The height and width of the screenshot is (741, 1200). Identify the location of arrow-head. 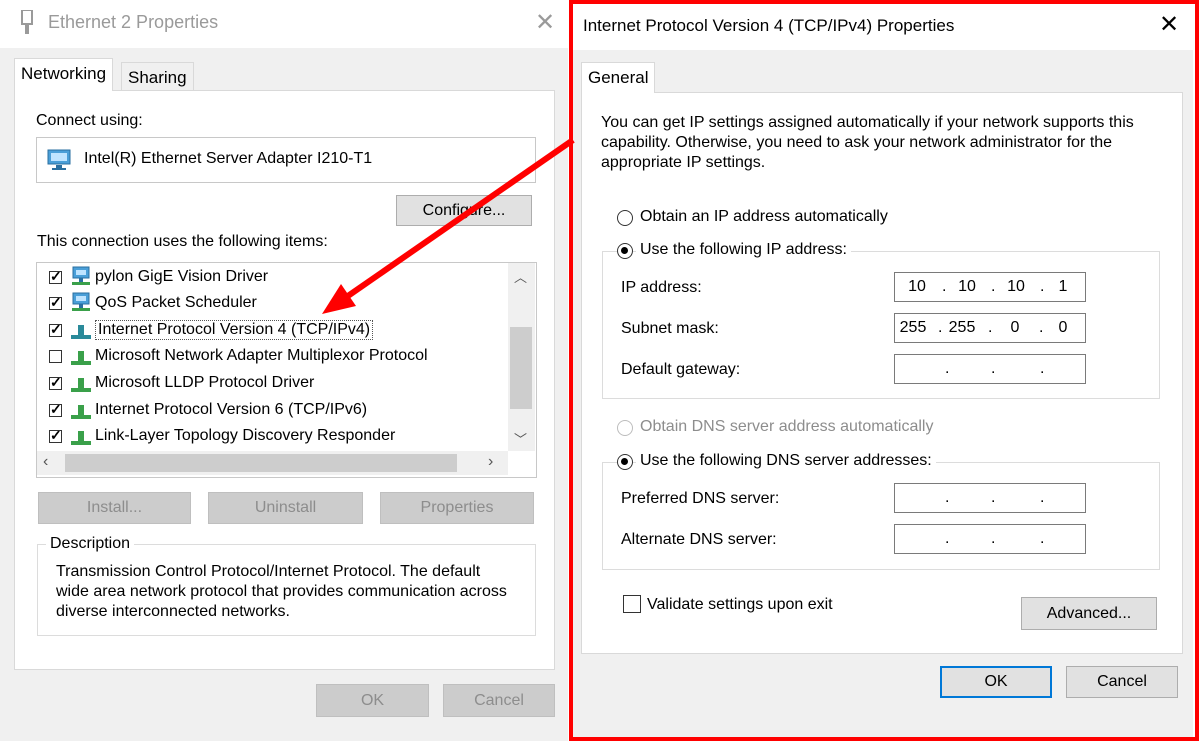
(339, 299).